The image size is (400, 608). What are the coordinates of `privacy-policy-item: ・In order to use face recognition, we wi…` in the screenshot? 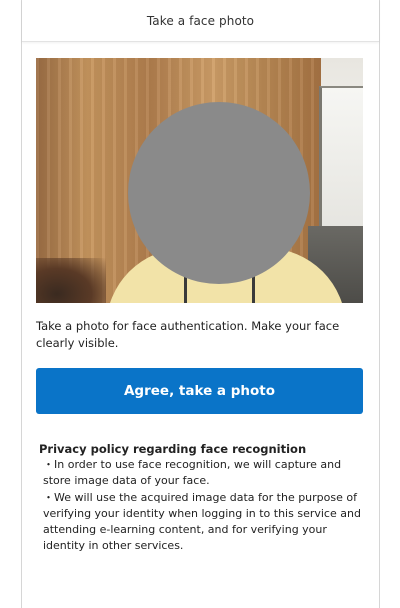 It's located at (192, 473).